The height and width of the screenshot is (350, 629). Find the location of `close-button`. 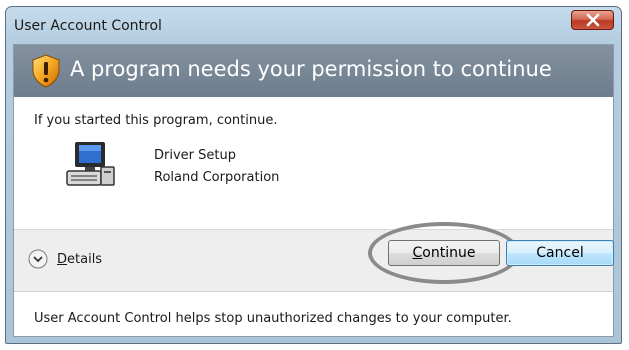

close-button is located at coordinates (592, 20).